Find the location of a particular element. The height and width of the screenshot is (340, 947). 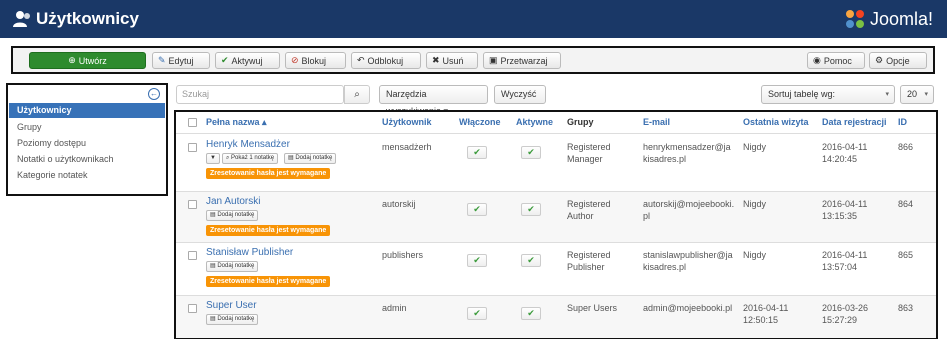

joomla-logo: Joomla! is located at coordinates (888, 19).